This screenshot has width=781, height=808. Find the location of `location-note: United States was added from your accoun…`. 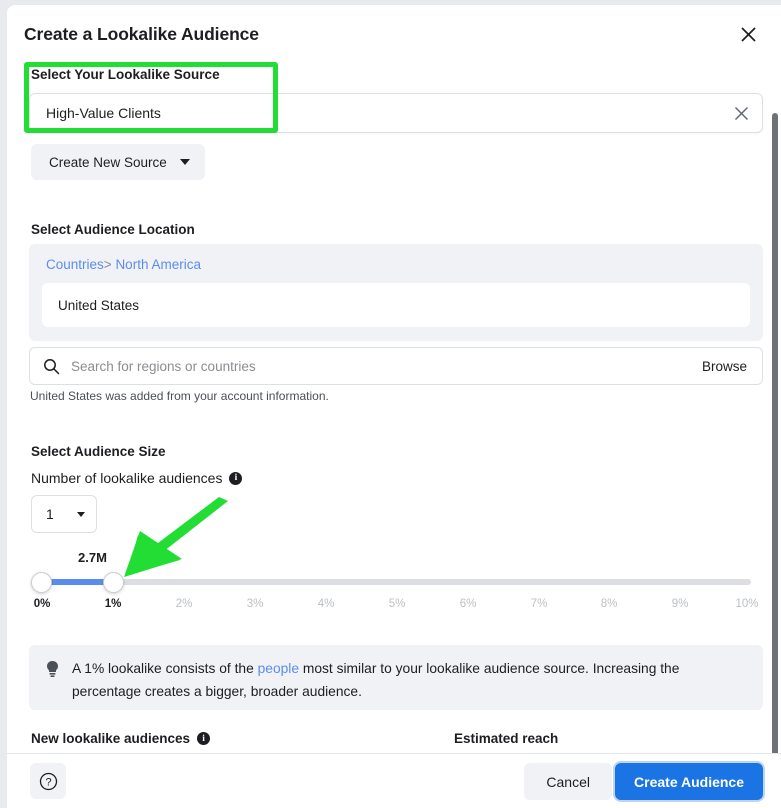

location-note: United States was added from your accoun… is located at coordinates (179, 396).